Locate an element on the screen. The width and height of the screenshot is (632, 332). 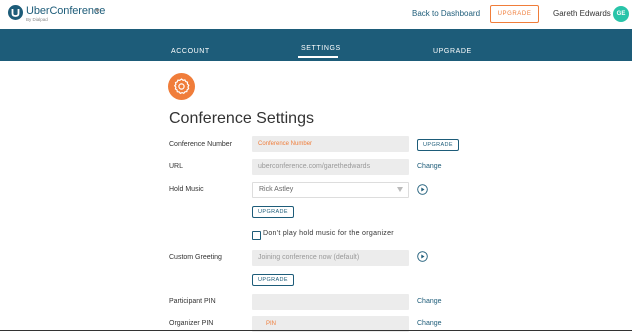
bottom-divider is located at coordinates (316, 330).